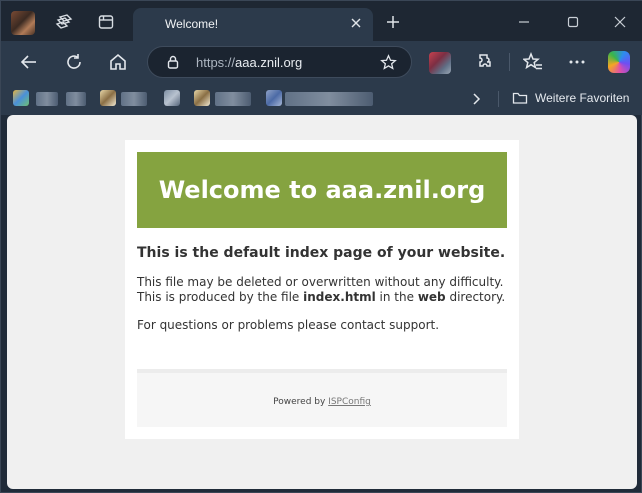  What do you see at coordinates (29, 62) in the screenshot?
I see `back-icon` at bounding box center [29, 62].